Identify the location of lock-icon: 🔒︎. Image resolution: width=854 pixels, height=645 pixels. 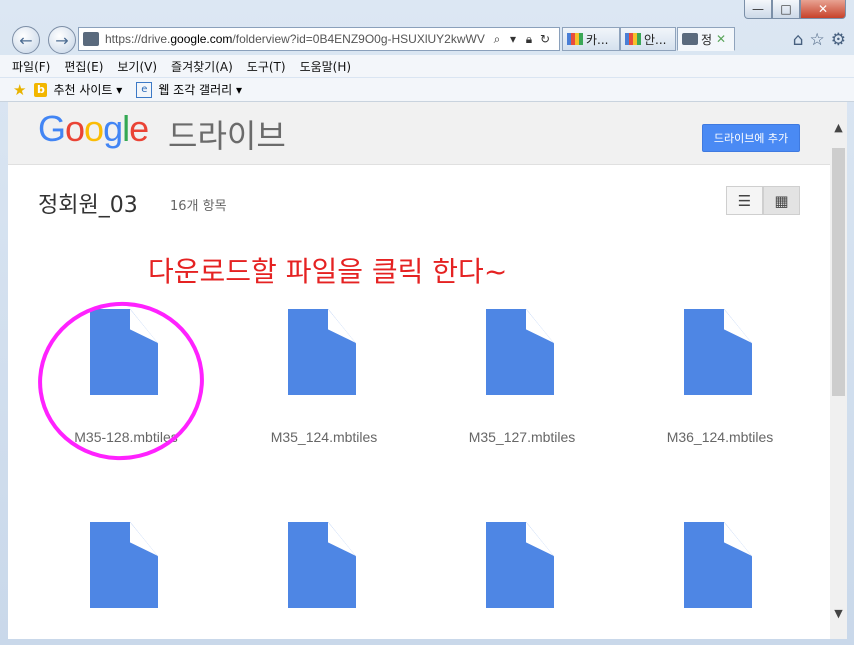
(529, 39).